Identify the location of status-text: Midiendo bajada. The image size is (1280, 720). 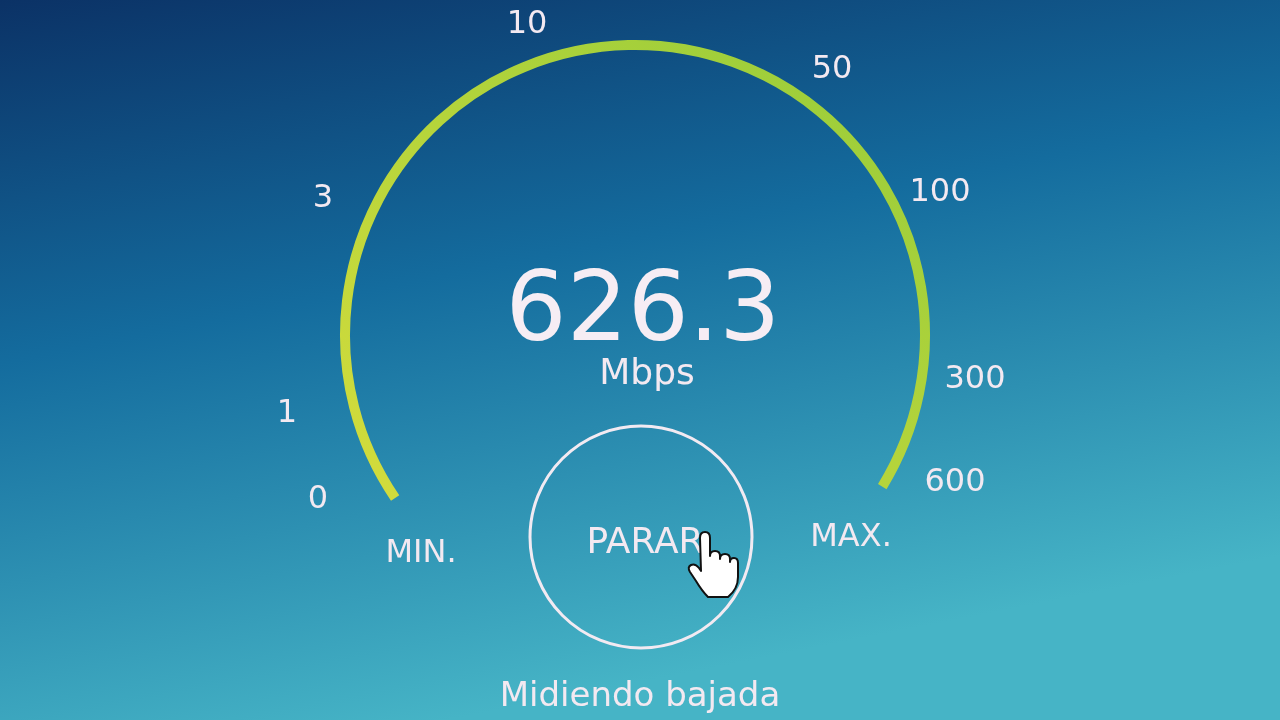
(640, 694).